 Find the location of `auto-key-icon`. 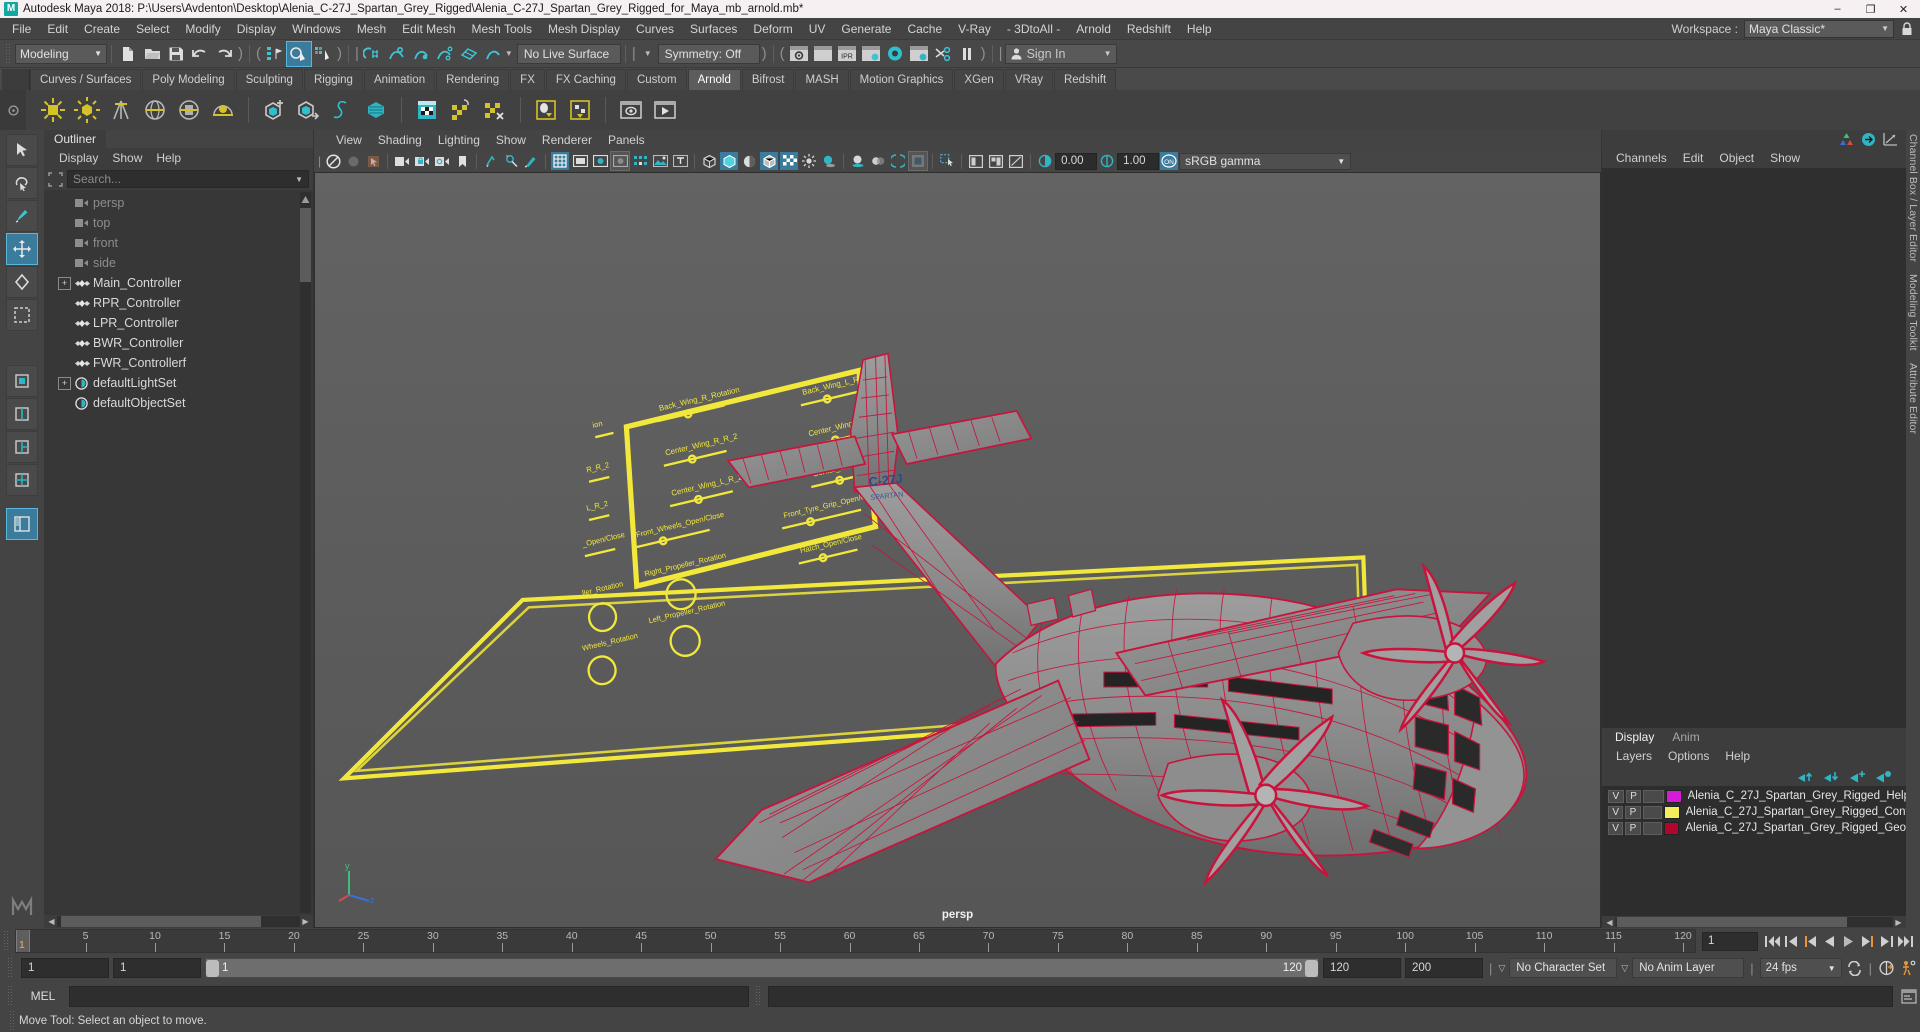

auto-key-icon is located at coordinates (1886, 968).